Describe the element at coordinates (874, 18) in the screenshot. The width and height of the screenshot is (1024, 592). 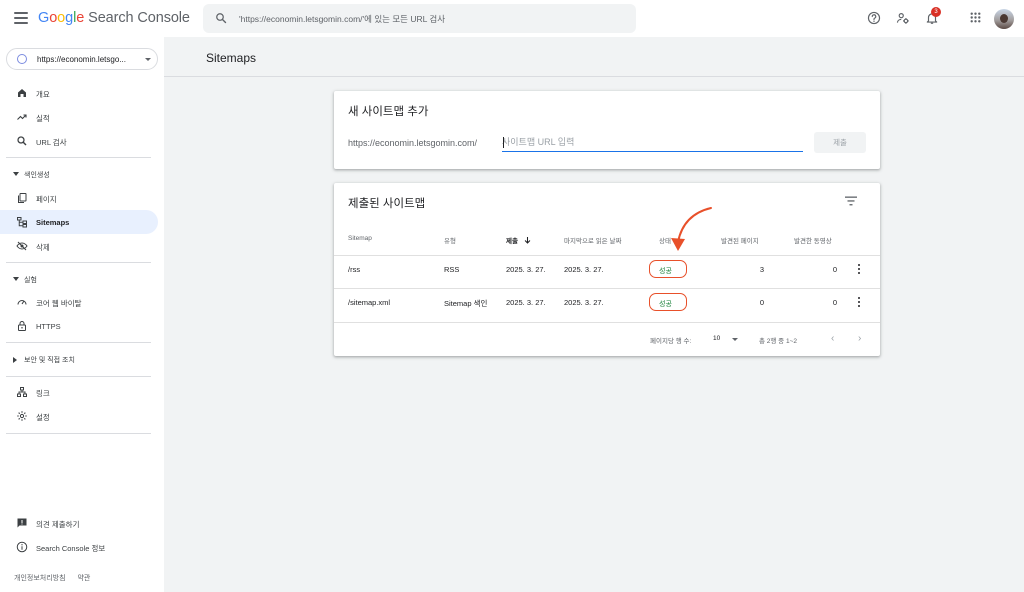
I see `help-icon` at that location.